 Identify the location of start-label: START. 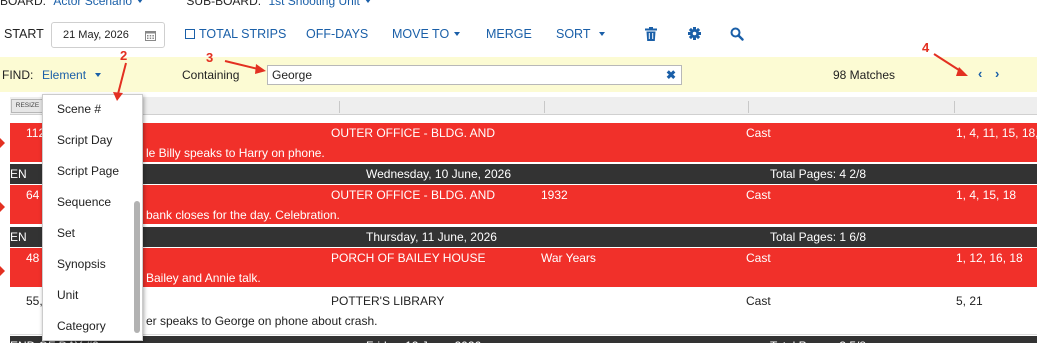
(24, 34).